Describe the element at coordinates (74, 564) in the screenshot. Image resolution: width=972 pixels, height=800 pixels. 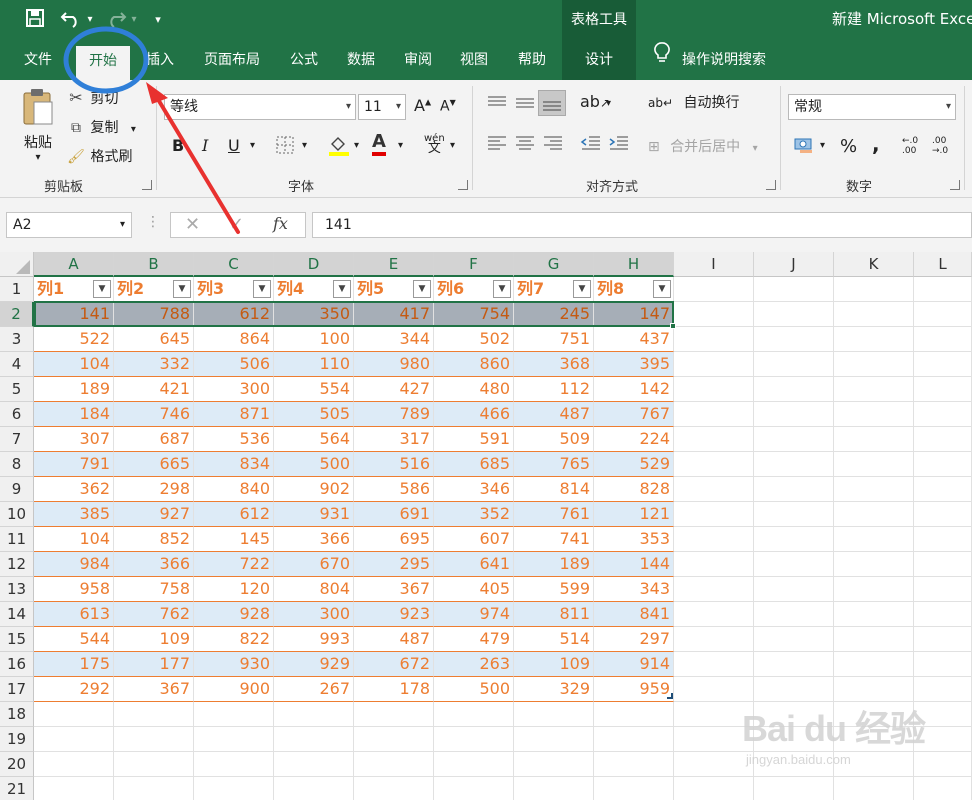
I see `cell: 984` at that location.